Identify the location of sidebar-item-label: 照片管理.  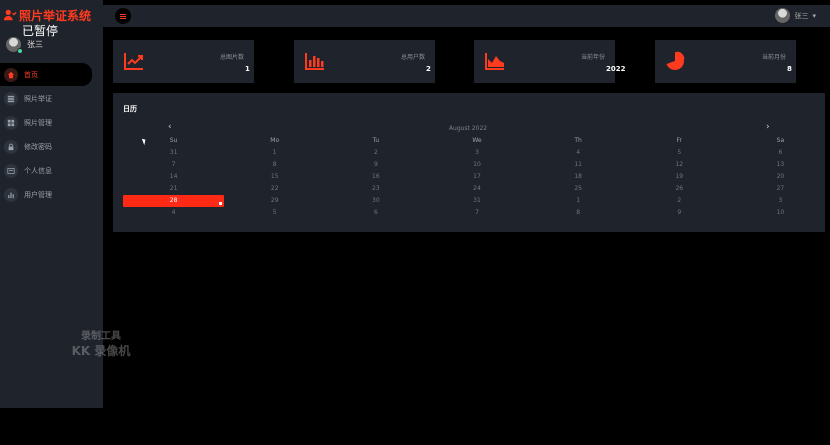
(38, 122).